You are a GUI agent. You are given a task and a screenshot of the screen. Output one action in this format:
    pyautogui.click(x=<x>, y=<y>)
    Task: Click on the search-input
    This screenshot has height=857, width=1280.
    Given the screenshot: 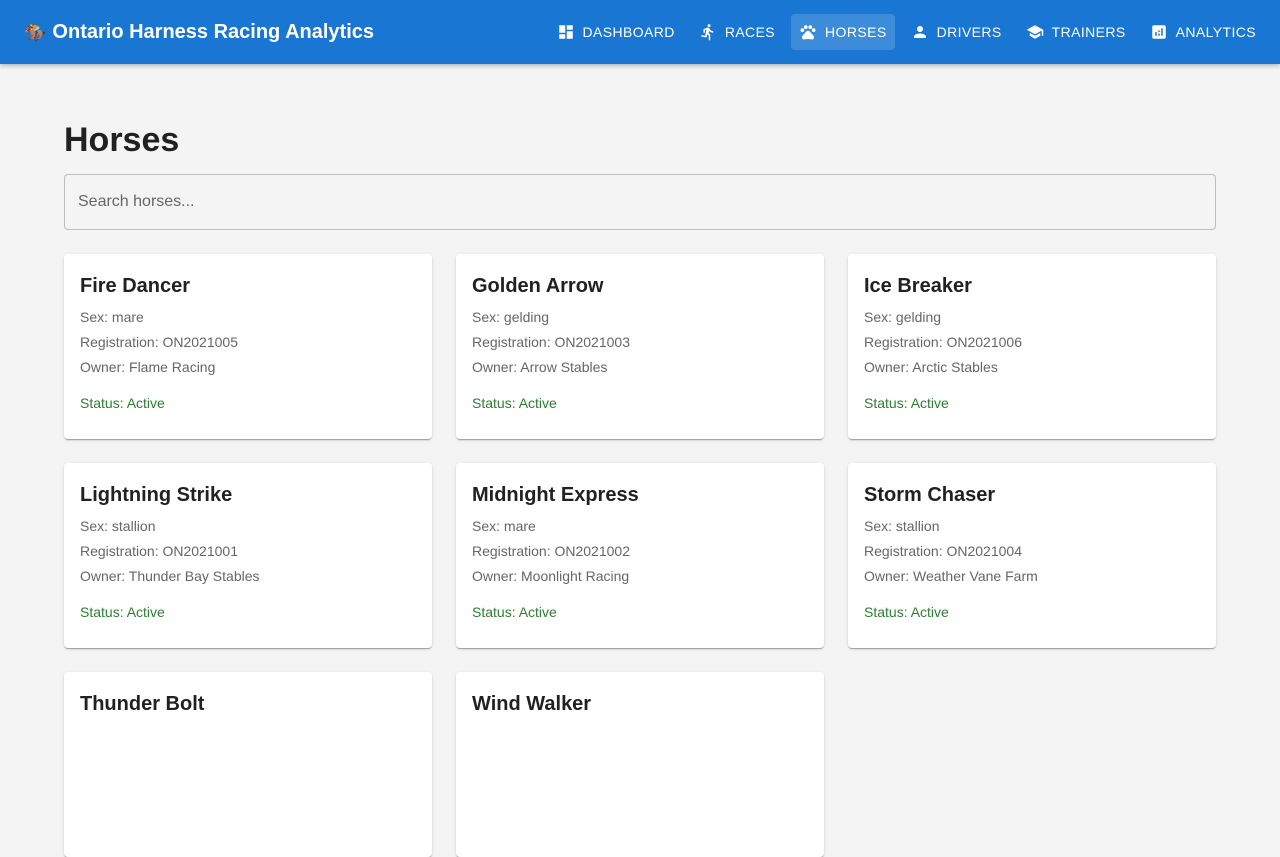 What is the action you would take?
    pyautogui.click(x=640, y=202)
    